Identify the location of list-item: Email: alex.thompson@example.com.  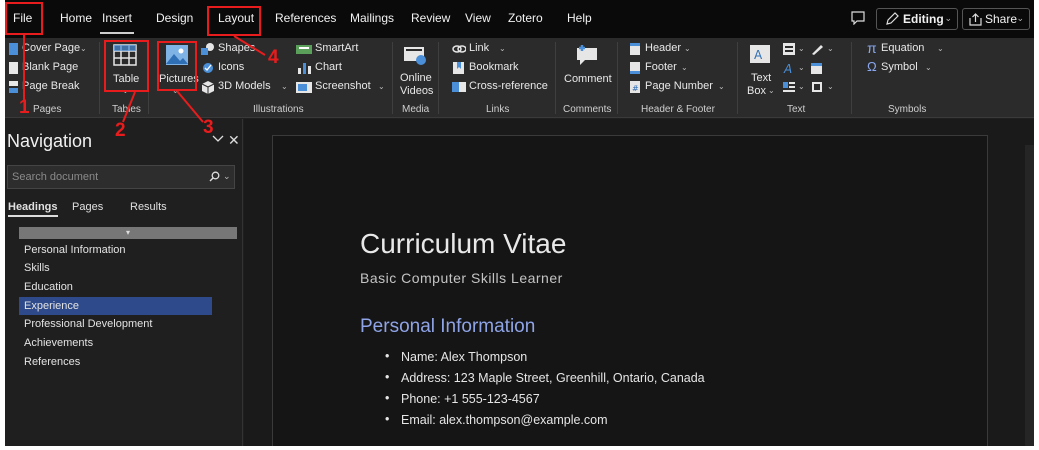
(545, 423).